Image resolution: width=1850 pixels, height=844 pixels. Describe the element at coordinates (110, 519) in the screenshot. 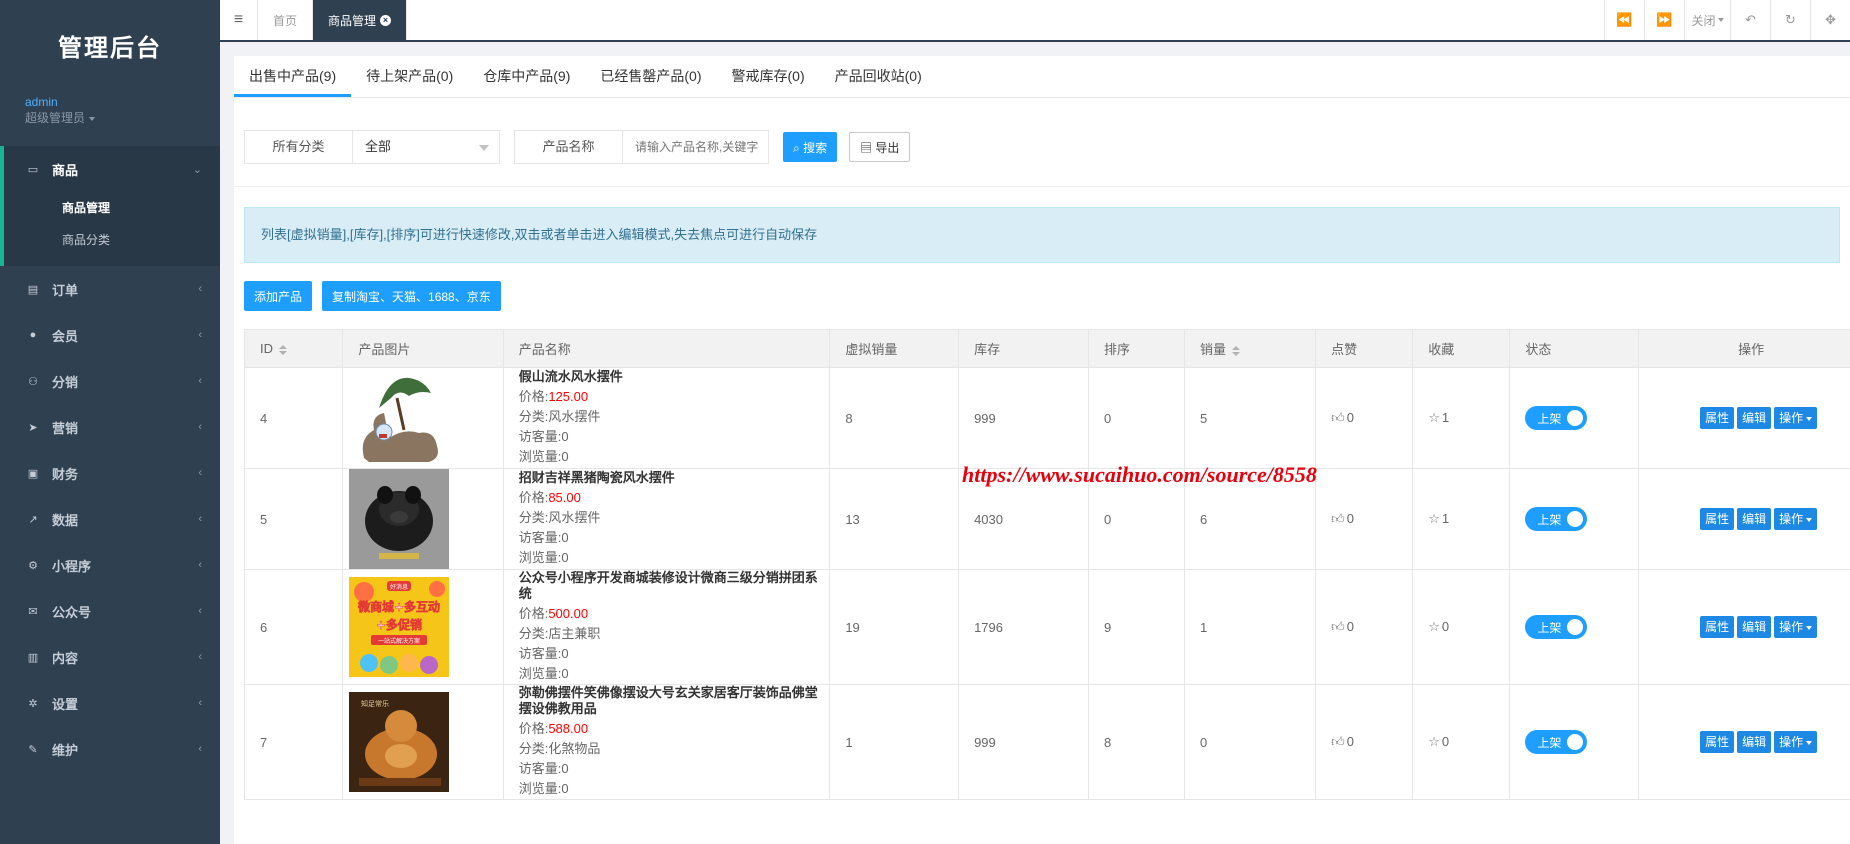

I see `sidebar-item: ↗ 数据 ‹` at that location.